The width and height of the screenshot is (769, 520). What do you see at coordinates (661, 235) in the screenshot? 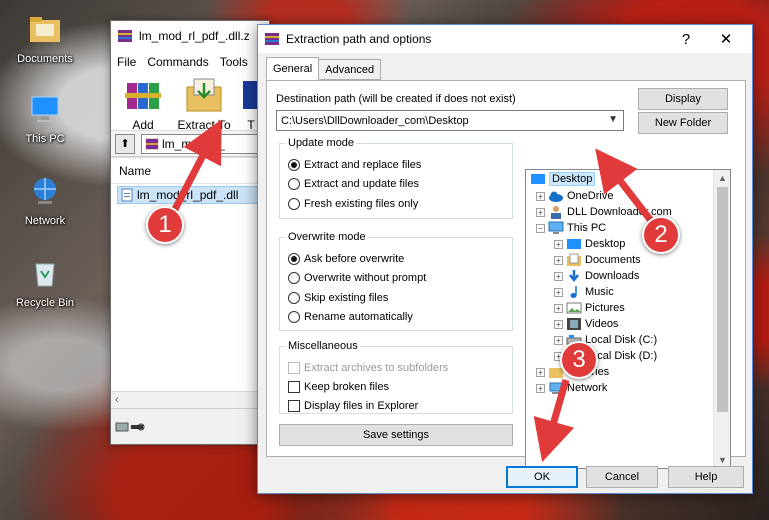
I see `step-marker-2: 2` at bounding box center [661, 235].